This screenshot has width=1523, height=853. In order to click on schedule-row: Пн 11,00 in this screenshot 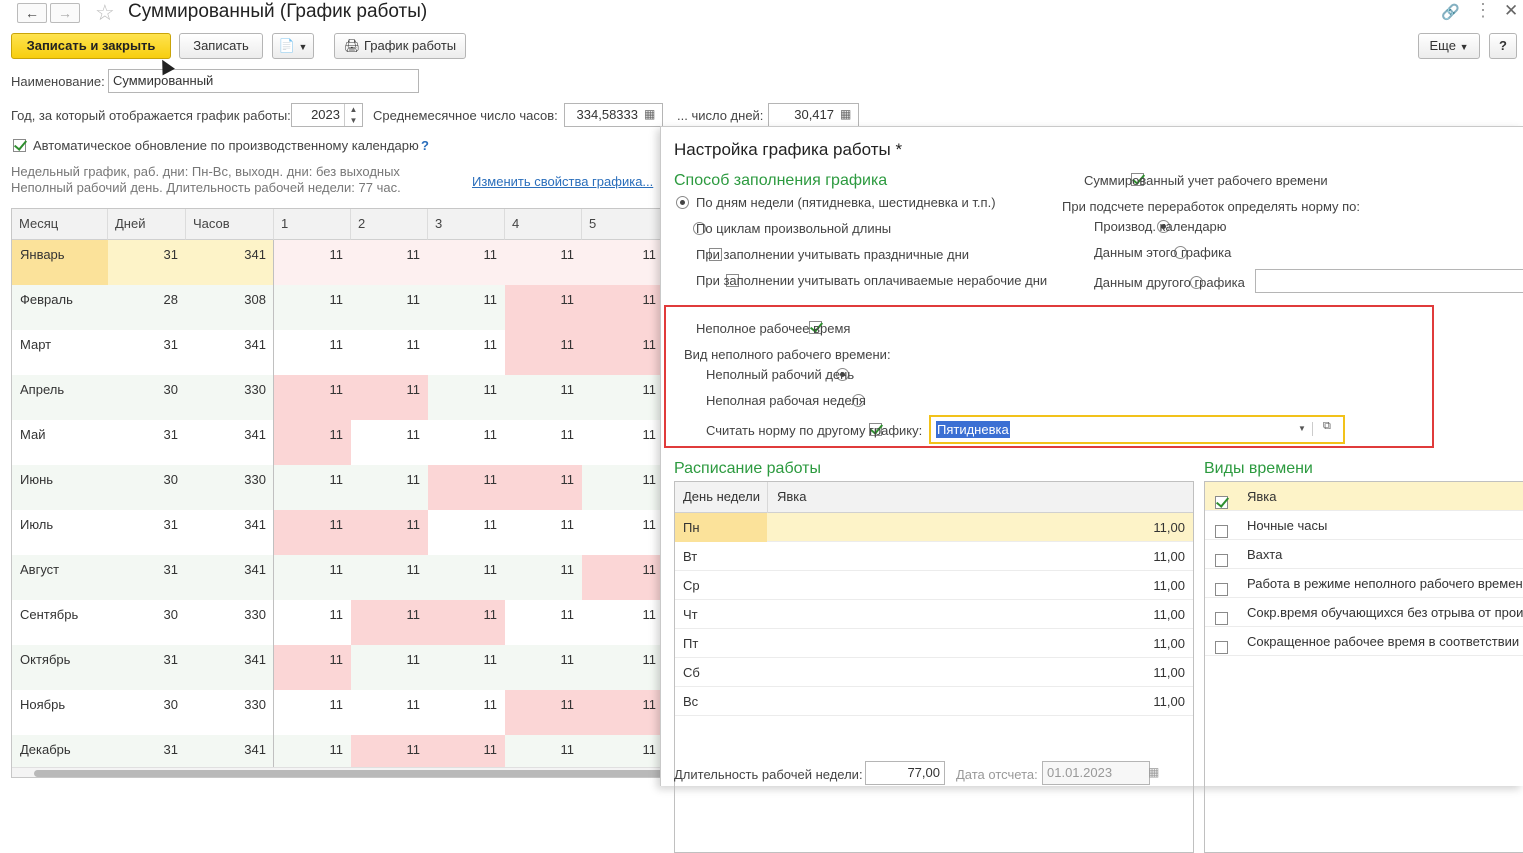, I will do `click(934, 527)`.